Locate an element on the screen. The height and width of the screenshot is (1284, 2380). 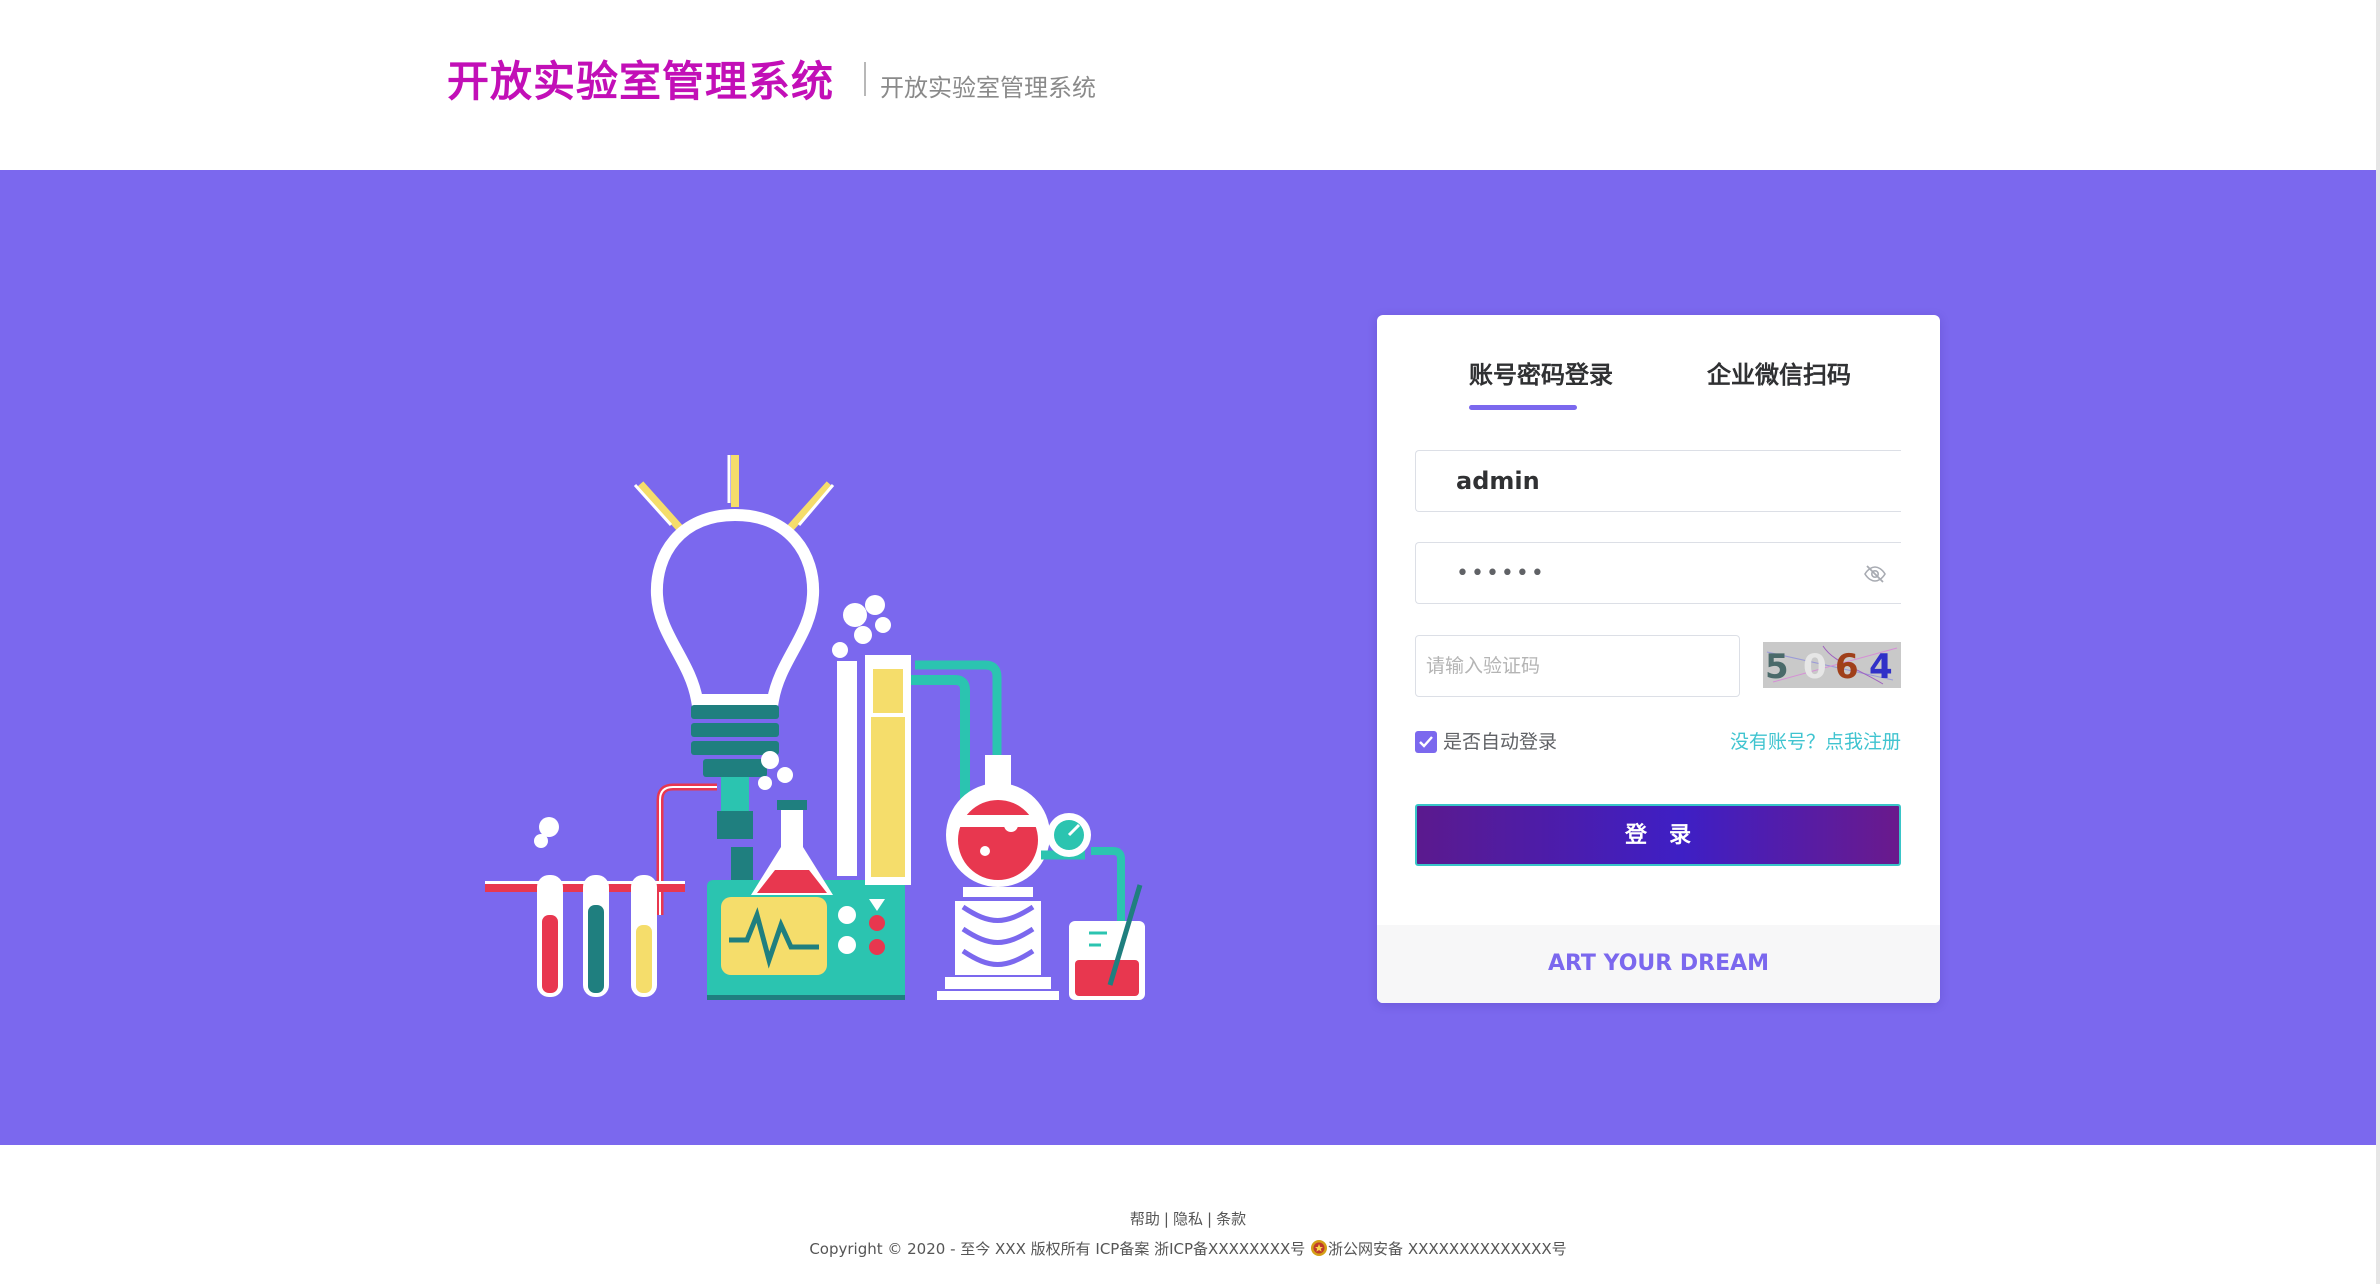
login-tabs: 账号密码登录 企业微信扫码 is located at coordinates (1658, 385).